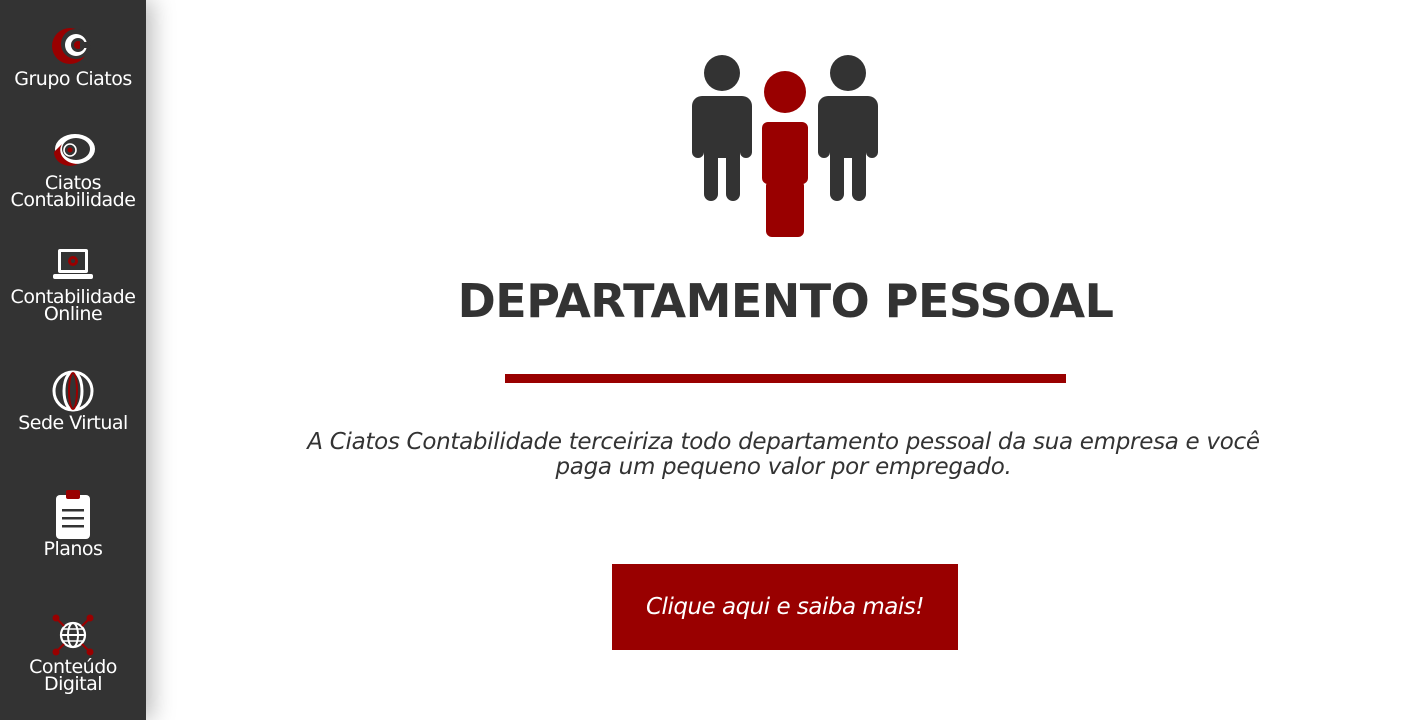  Describe the element at coordinates (785, 301) in the screenshot. I see `page-title: DEPARTAMENTO PESSOAL` at that location.